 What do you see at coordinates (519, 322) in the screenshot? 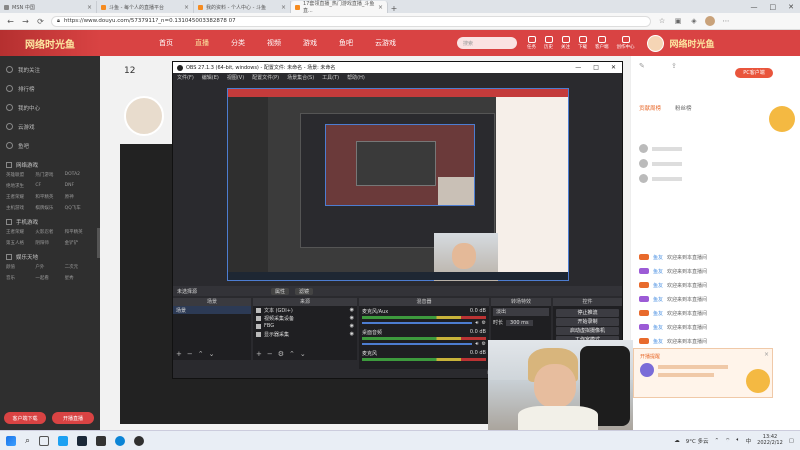
I see `duration-input: 300 ms` at bounding box center [519, 322].